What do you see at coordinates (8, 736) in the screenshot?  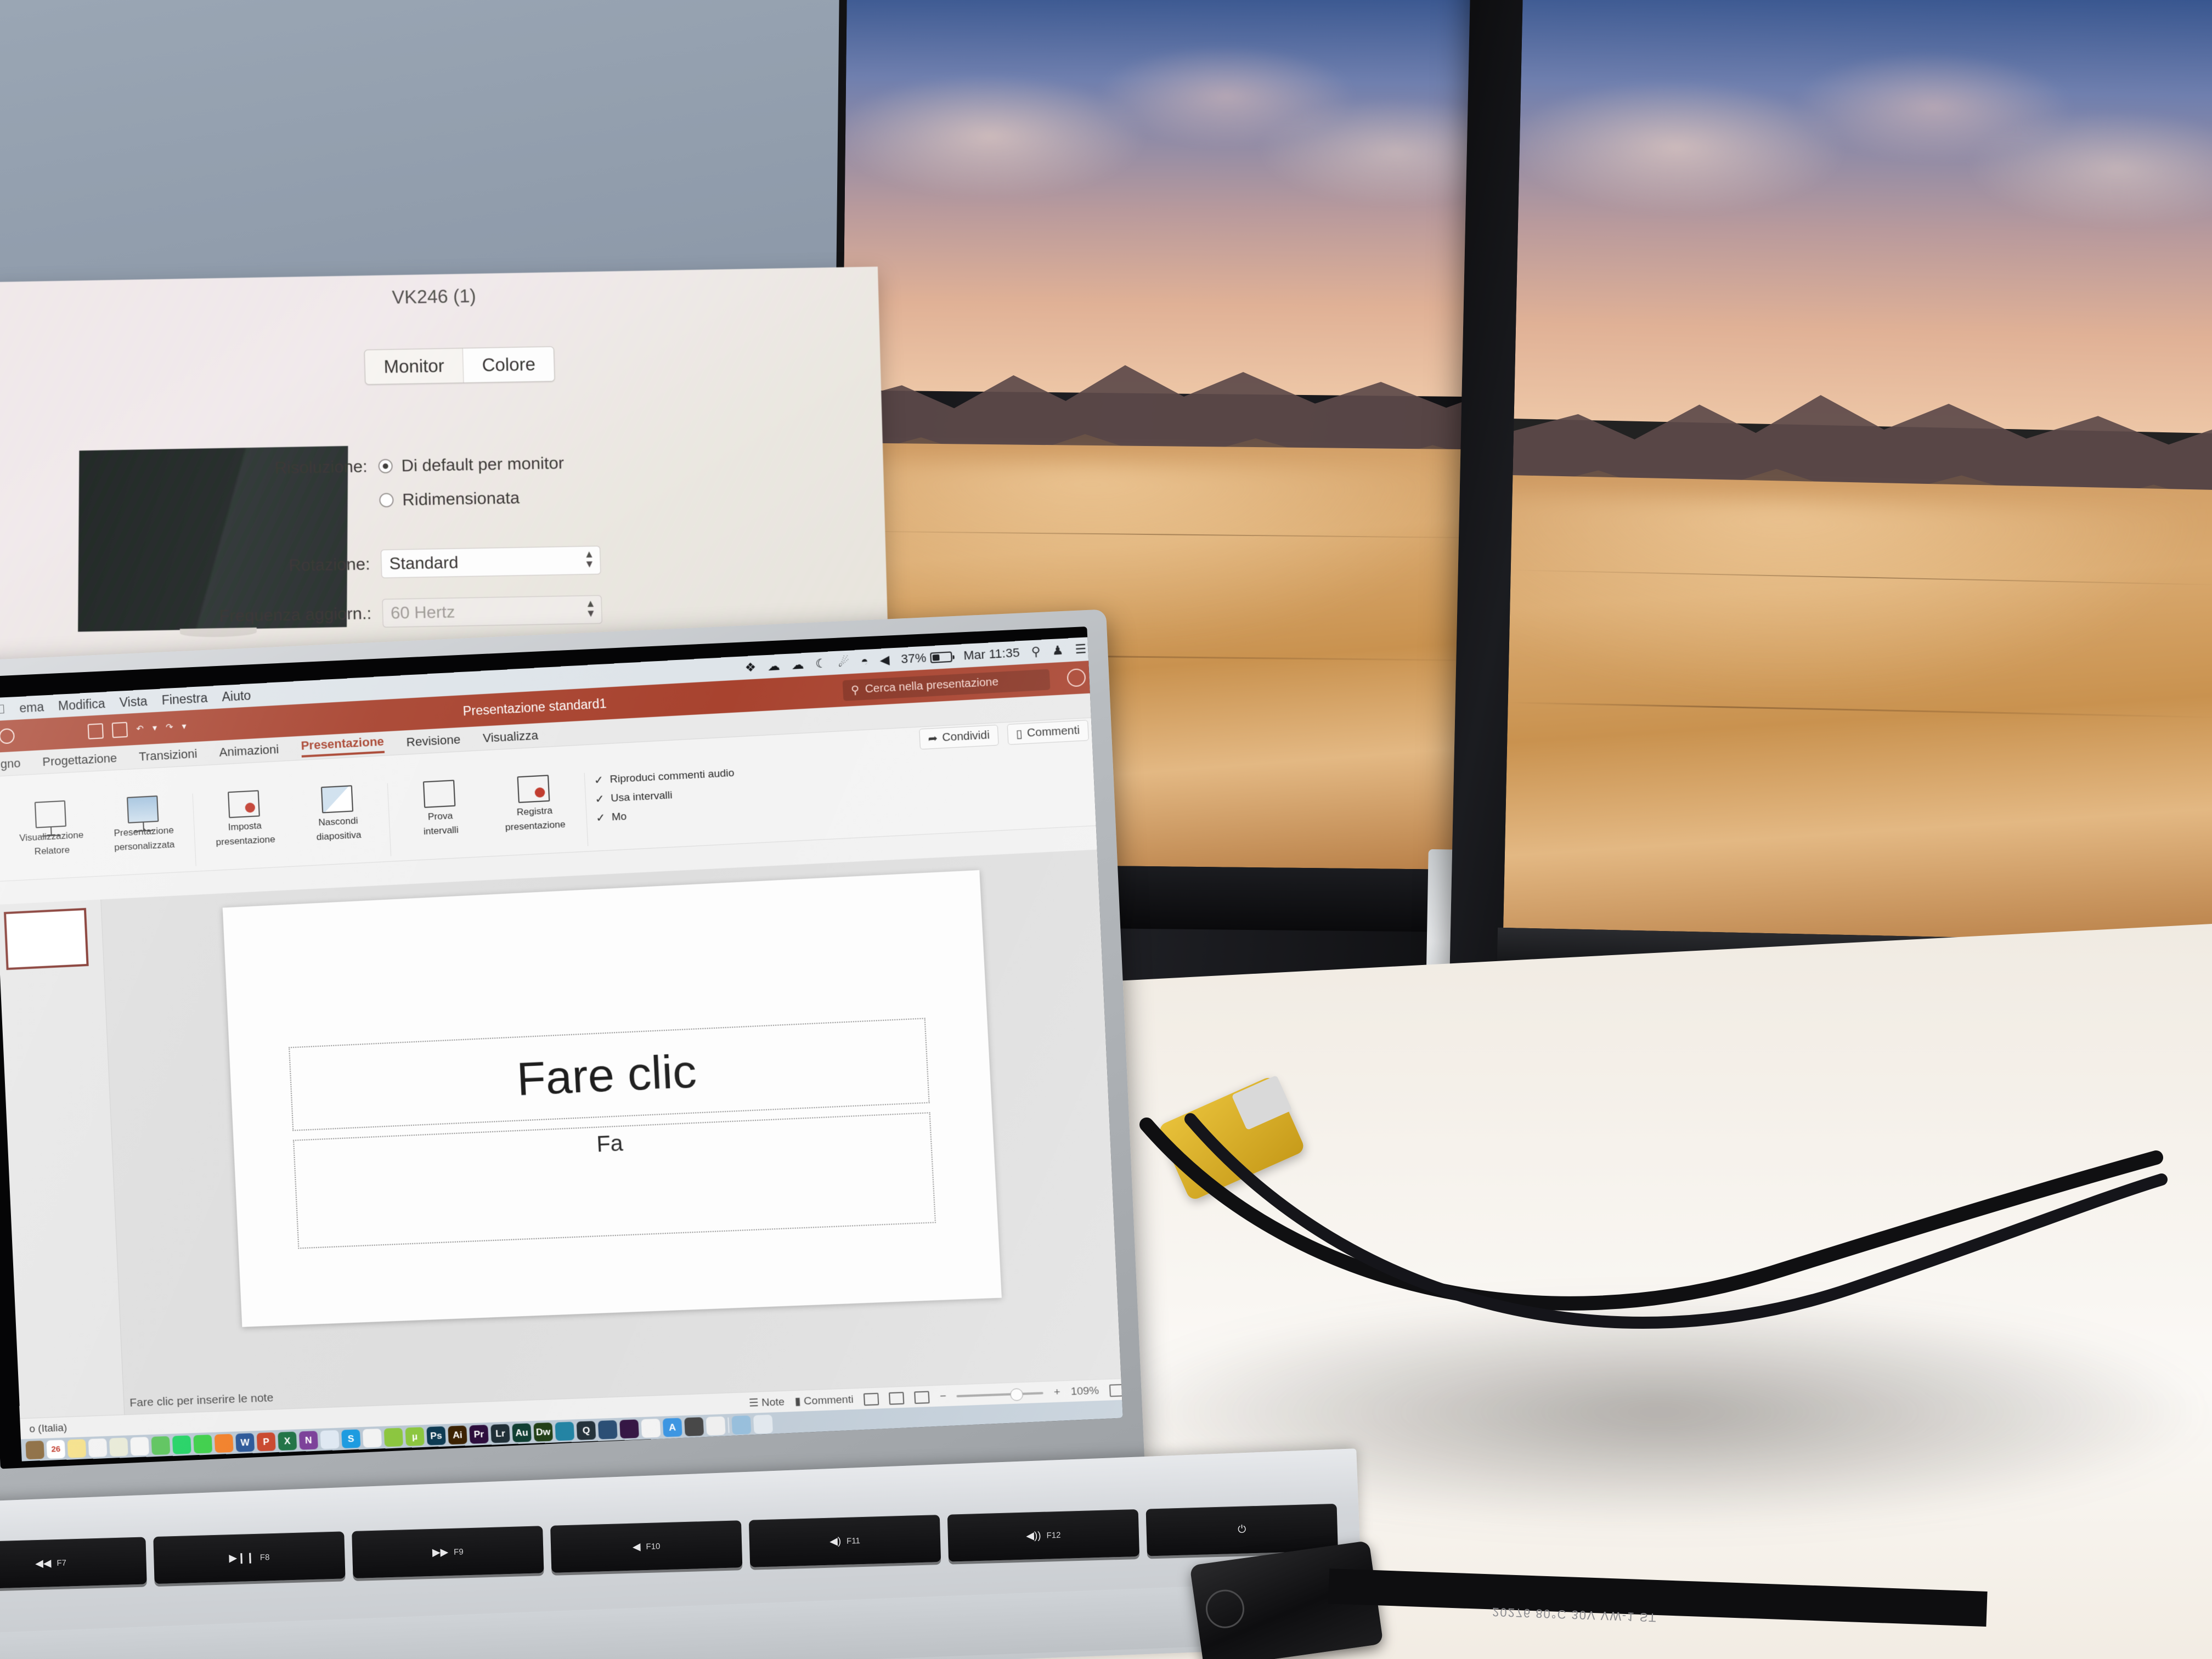 I see `autosave-toggle-icon` at bounding box center [8, 736].